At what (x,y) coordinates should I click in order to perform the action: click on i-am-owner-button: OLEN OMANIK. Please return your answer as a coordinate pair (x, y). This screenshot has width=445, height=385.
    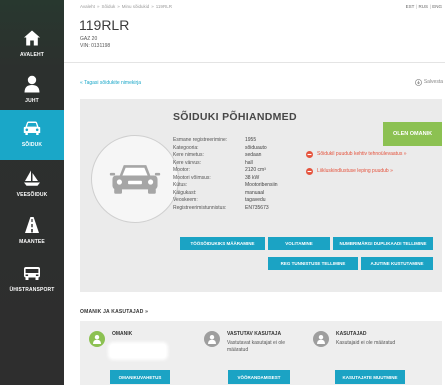
    Looking at the image, I should click on (412, 134).